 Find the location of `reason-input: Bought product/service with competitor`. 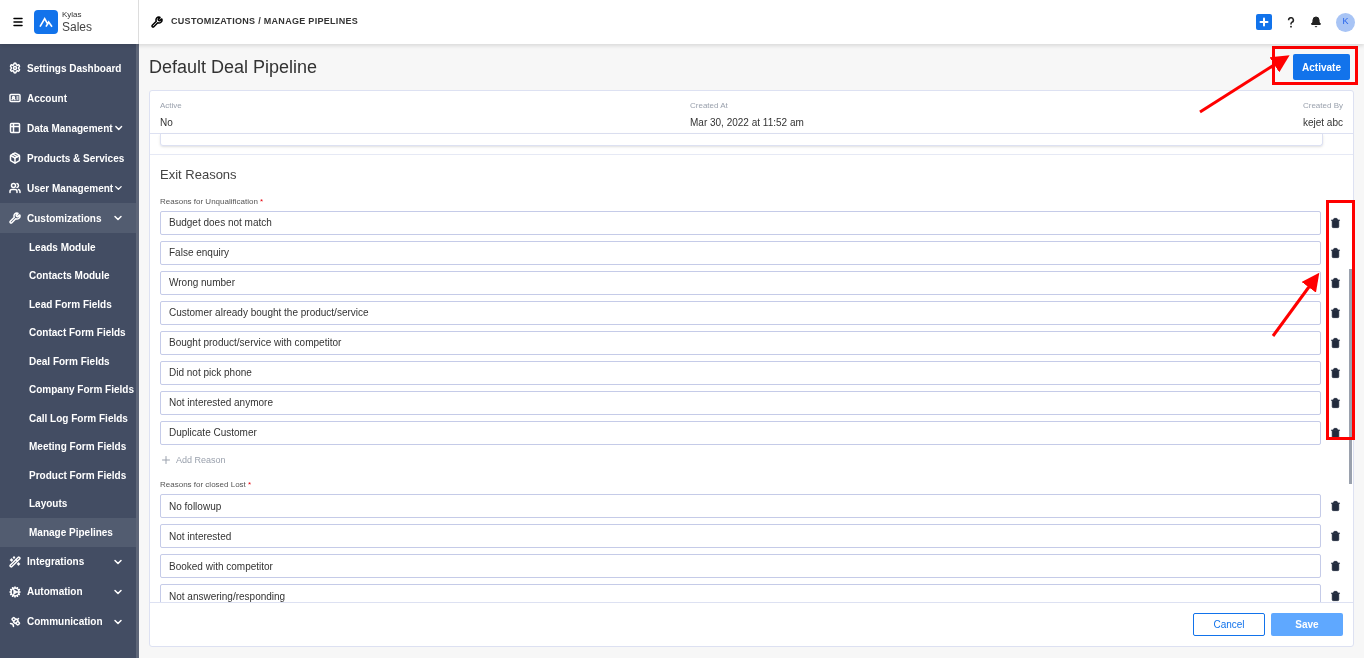

reason-input: Bought product/service with competitor is located at coordinates (740, 342).